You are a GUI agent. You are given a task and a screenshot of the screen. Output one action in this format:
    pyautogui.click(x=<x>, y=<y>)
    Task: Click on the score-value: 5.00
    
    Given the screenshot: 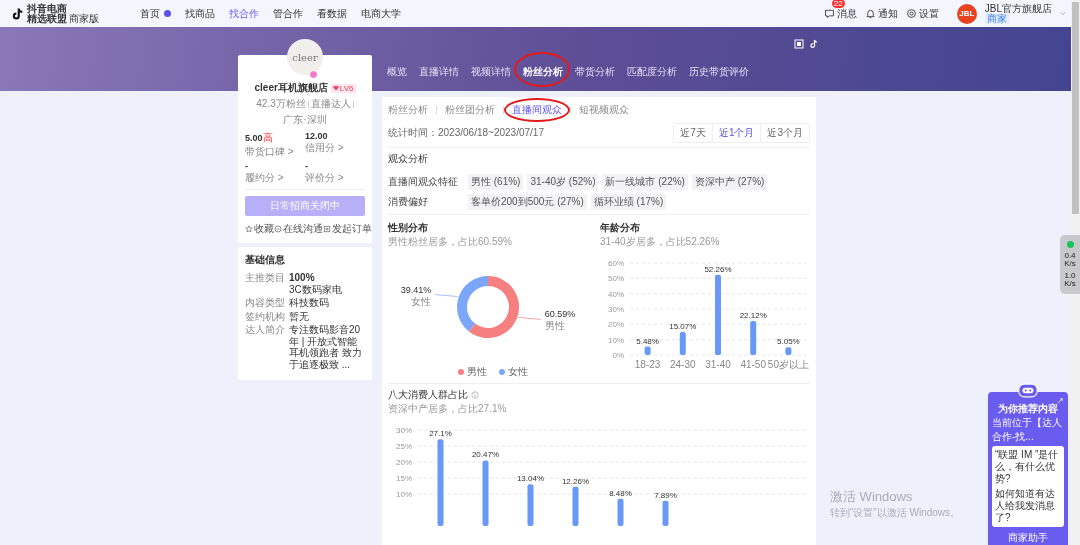 What is the action you would take?
    pyautogui.click(x=254, y=138)
    